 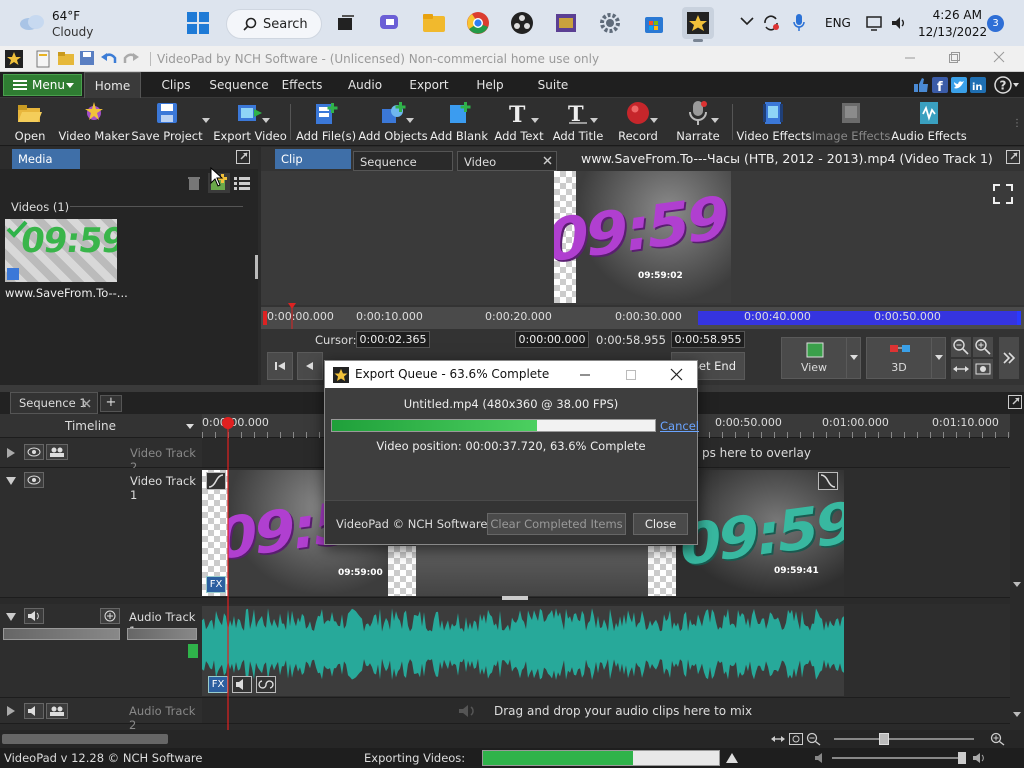 I want to click on fit-timeline-icon, so click(x=778, y=739).